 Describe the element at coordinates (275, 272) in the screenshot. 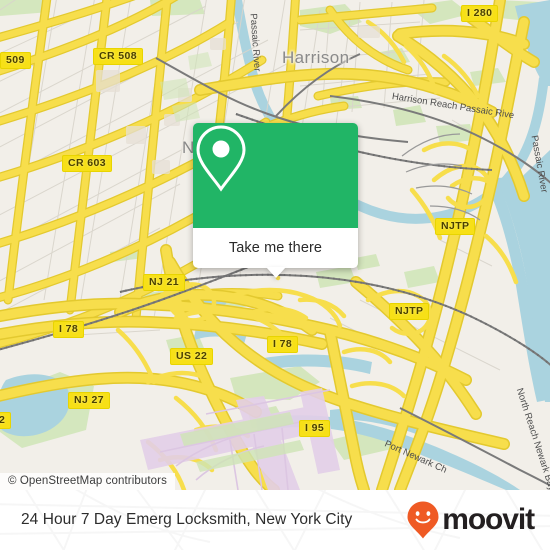

I see `popup-tail` at that location.